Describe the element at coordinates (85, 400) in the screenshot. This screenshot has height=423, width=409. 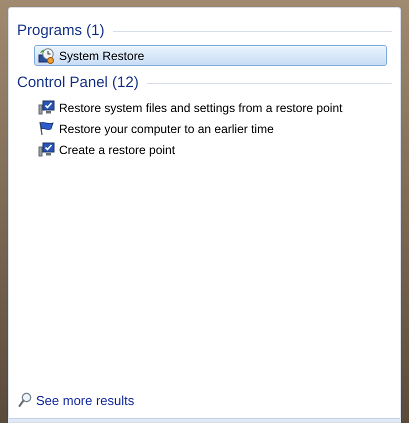
I see `see-more-results-link: See more results` at that location.